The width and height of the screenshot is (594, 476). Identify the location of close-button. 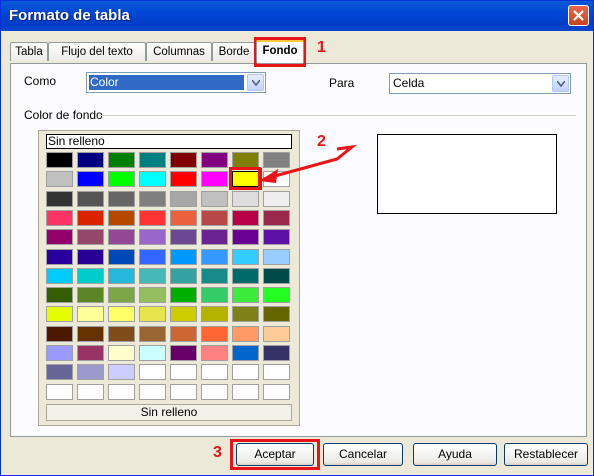
(578, 15).